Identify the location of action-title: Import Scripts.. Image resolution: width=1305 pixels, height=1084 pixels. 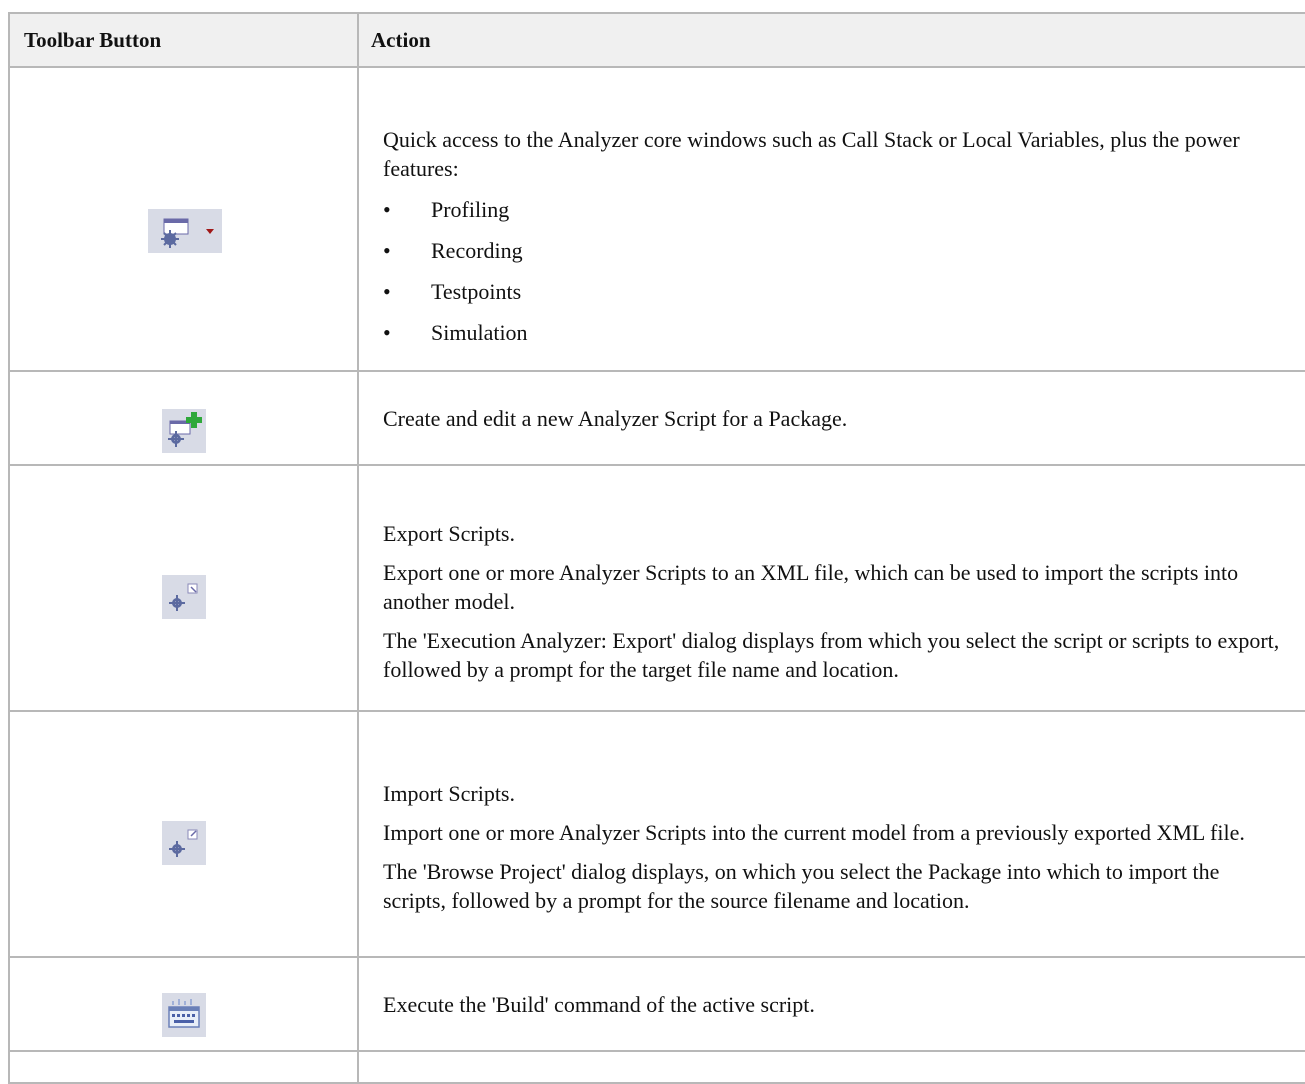
(449, 793).